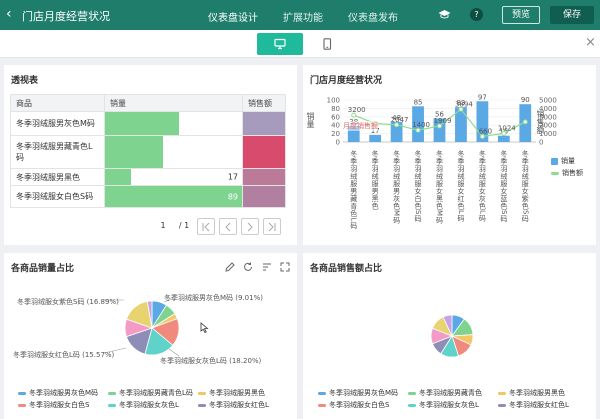 This screenshot has height=419, width=600. Describe the element at coordinates (57, 123) in the screenshot. I see `product-cell: 冬季羽绒服男灰色M码` at that location.